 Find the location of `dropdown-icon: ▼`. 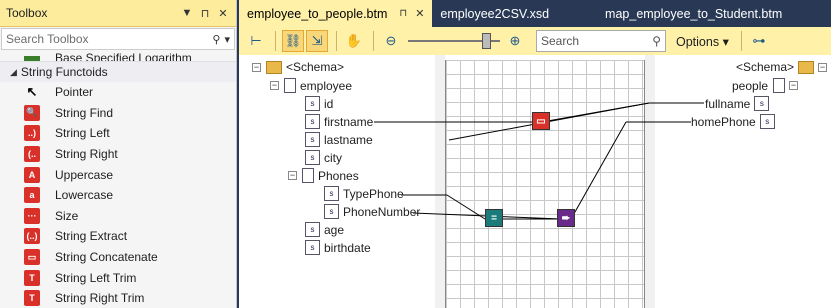

dropdown-icon: ▼ is located at coordinates (187, 13).